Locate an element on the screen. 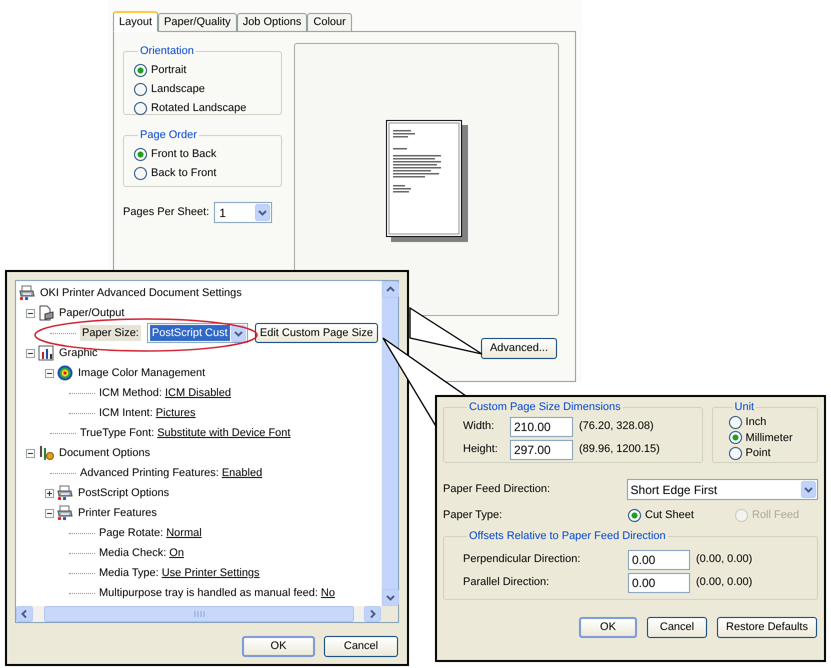  setting-label: TrueType Font: is located at coordinates (117, 433).